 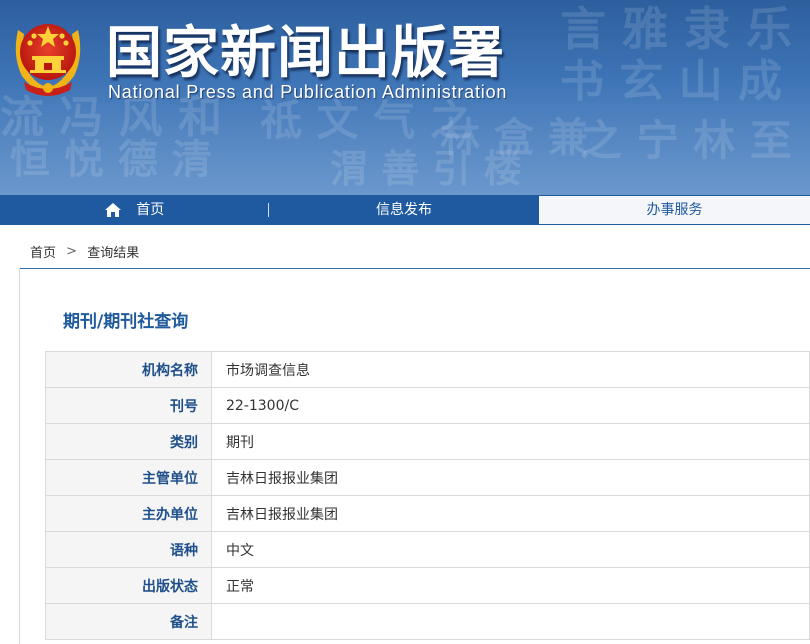 I want to click on breadcrumb-current: 查询结果, so click(x=113, y=253).